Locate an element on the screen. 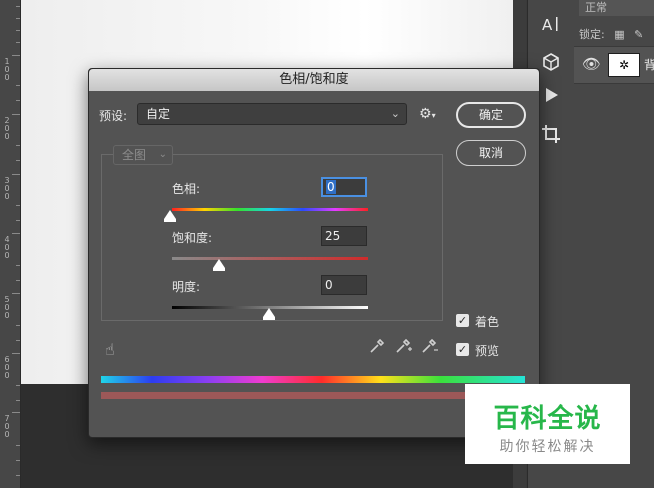  ok-button: 确定 is located at coordinates (491, 115).